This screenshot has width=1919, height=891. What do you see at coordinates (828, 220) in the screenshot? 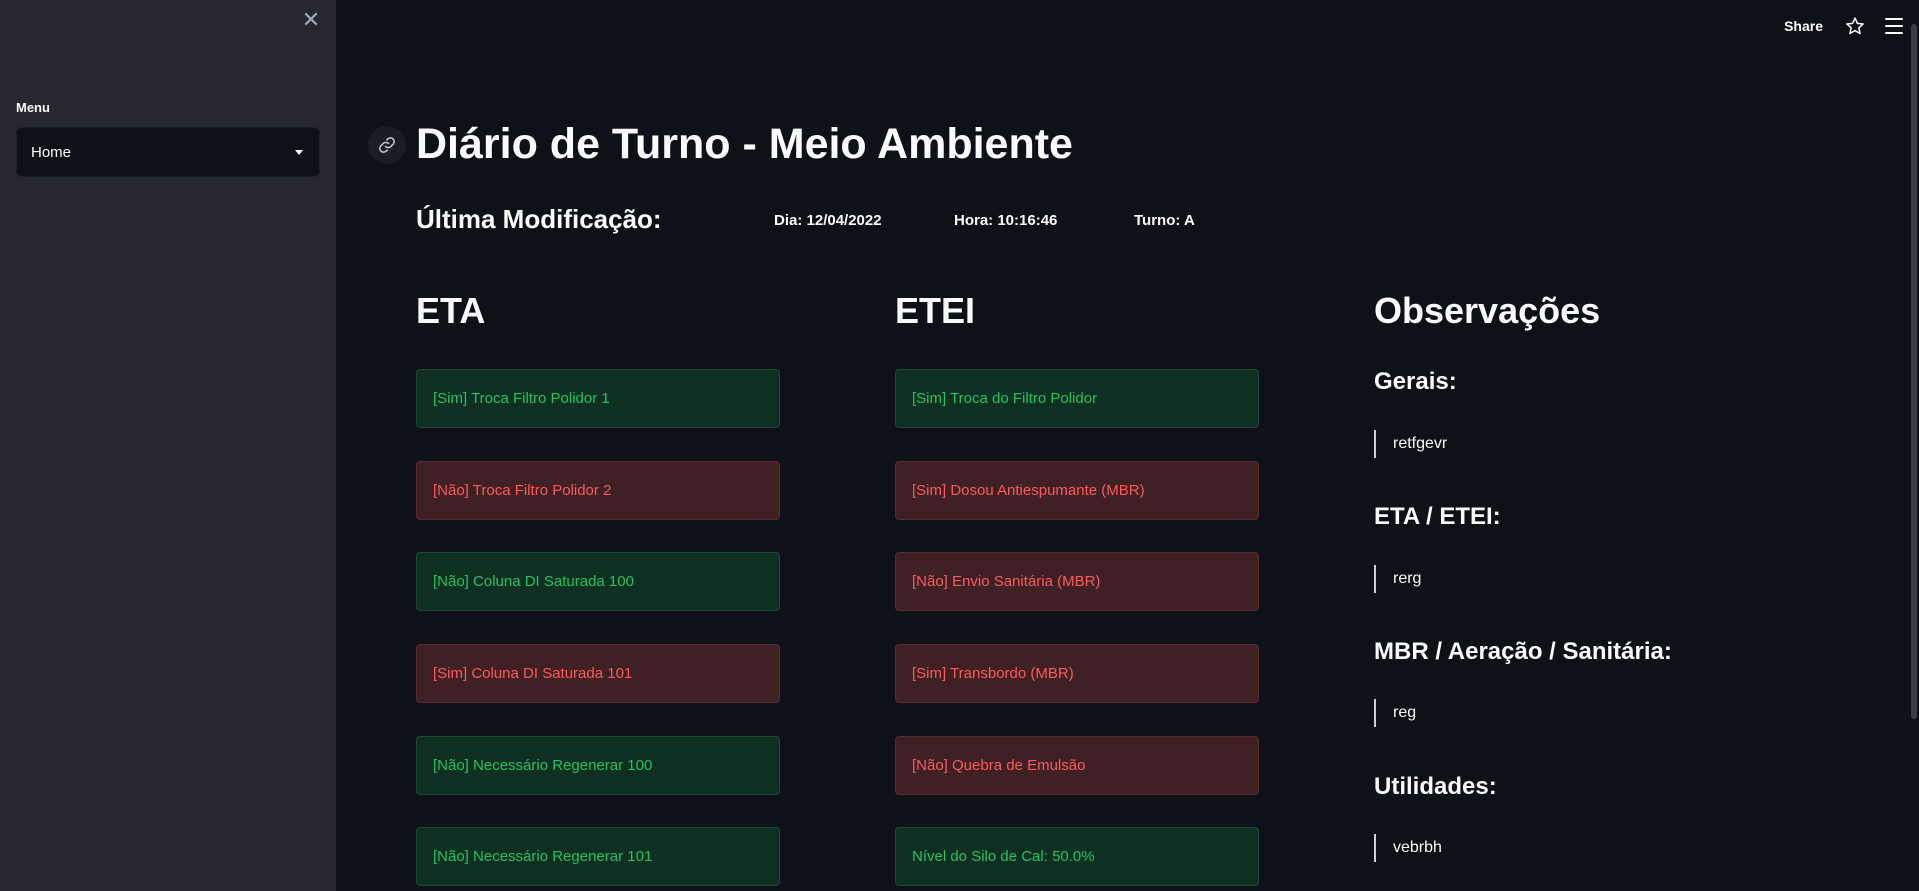
I see `day-value: Dia: 12/04/2022` at bounding box center [828, 220].